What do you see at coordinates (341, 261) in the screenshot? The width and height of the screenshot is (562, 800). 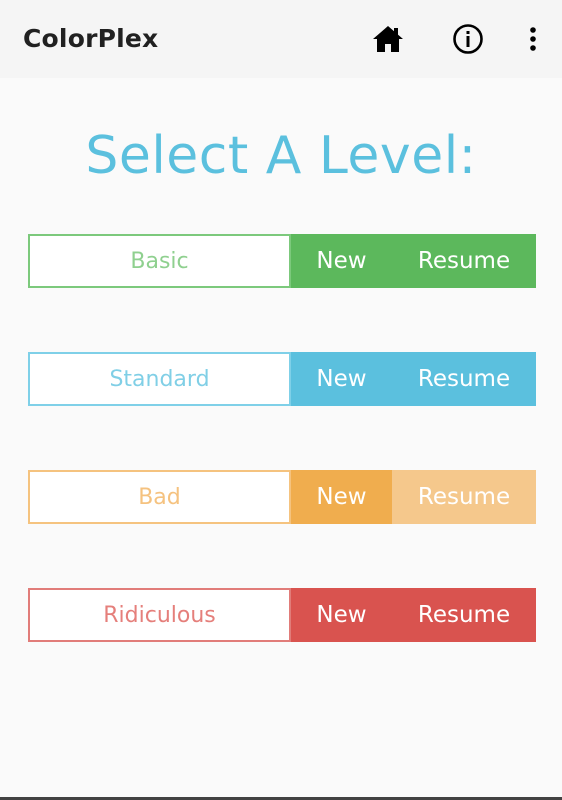 I see `basic-new-button: New` at bounding box center [341, 261].